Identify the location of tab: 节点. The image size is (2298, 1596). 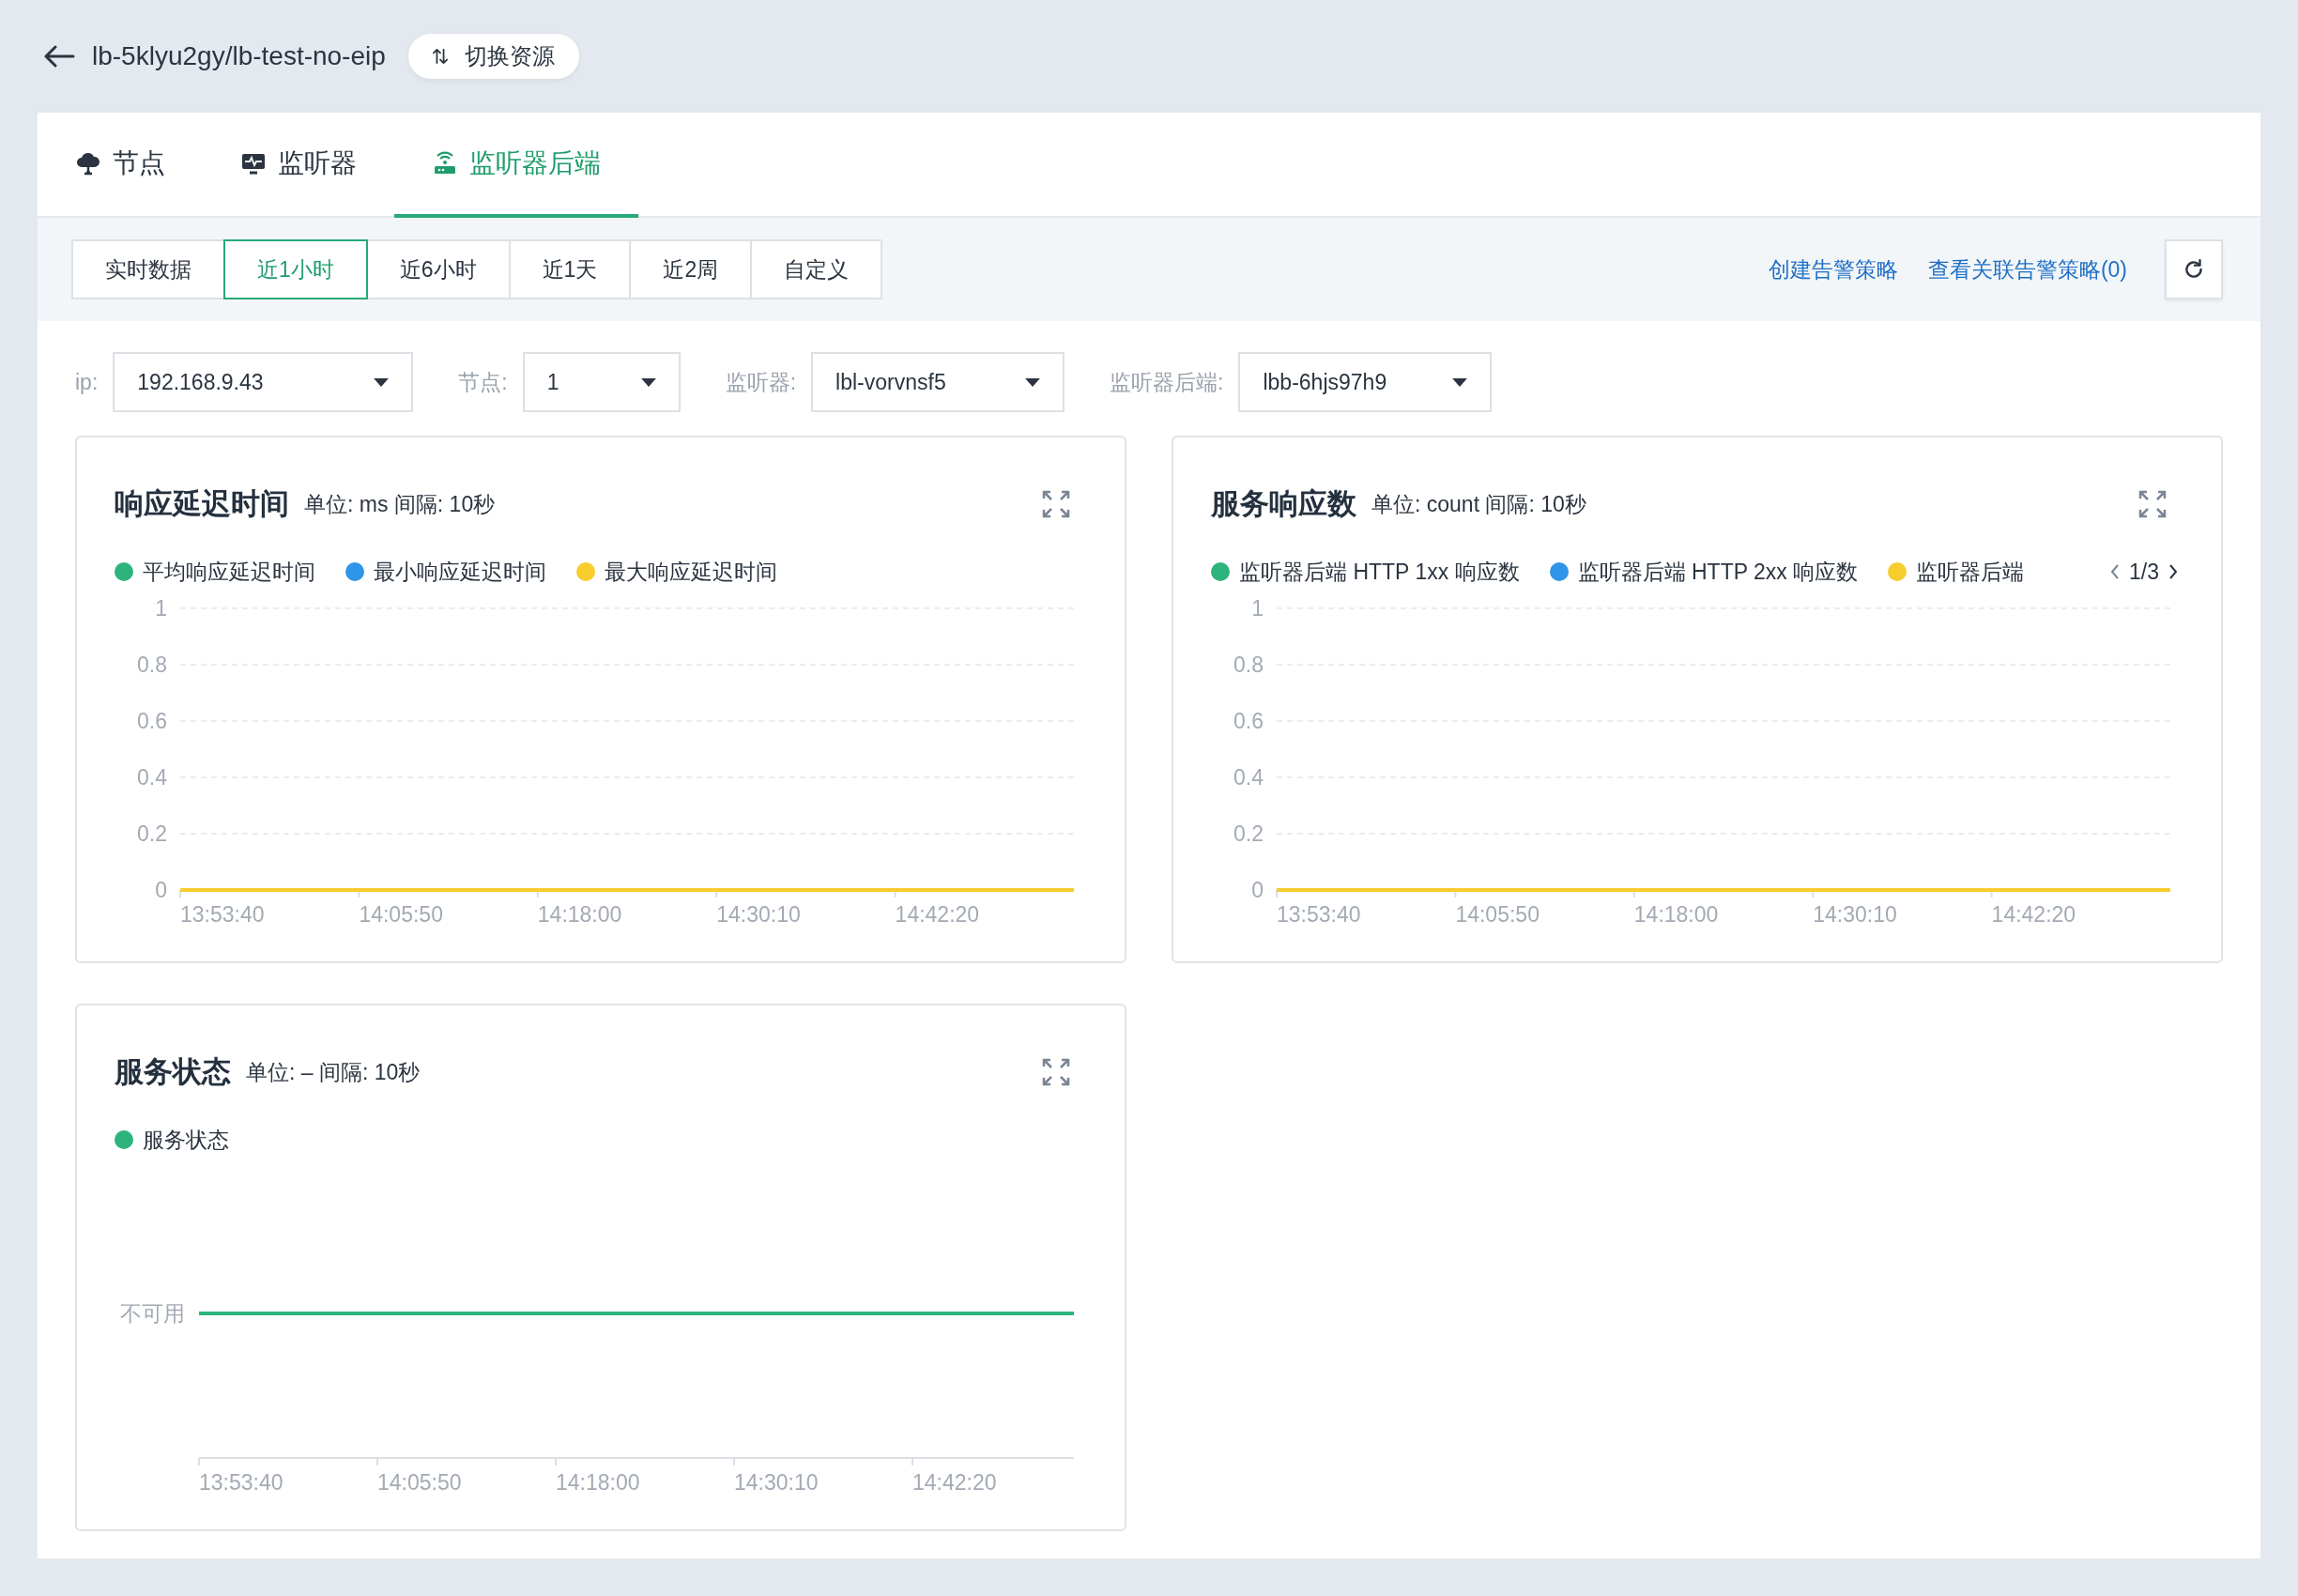
(120, 165).